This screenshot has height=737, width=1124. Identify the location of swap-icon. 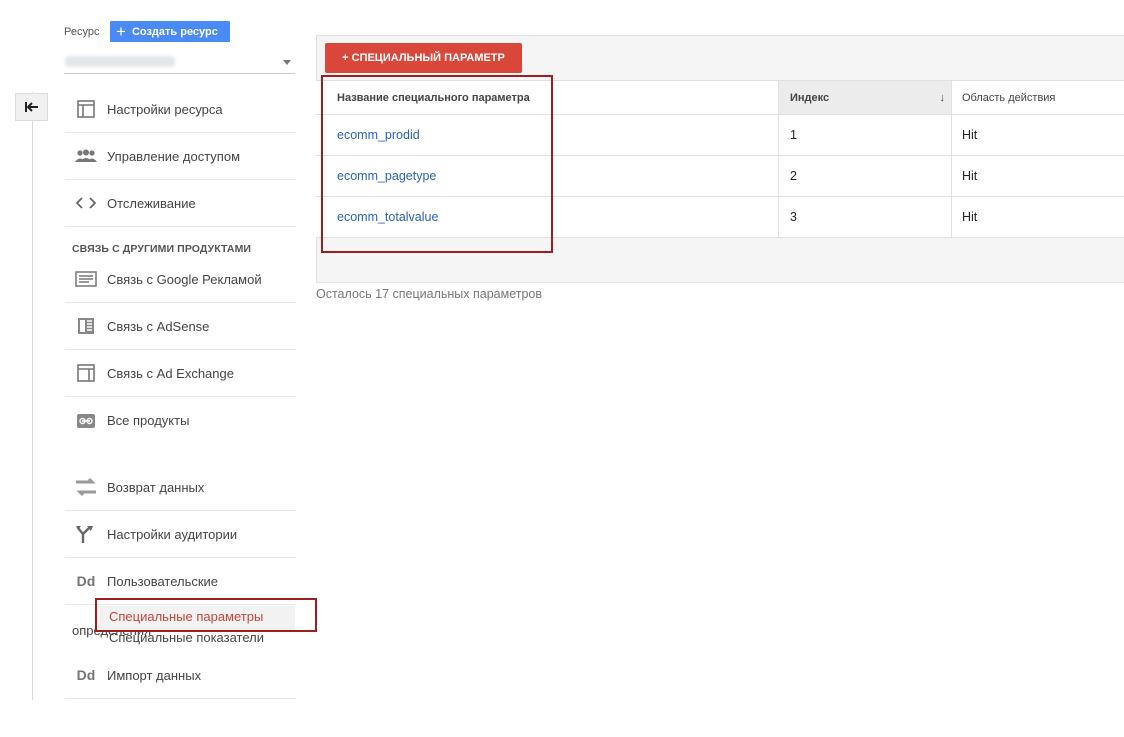
(86, 487).